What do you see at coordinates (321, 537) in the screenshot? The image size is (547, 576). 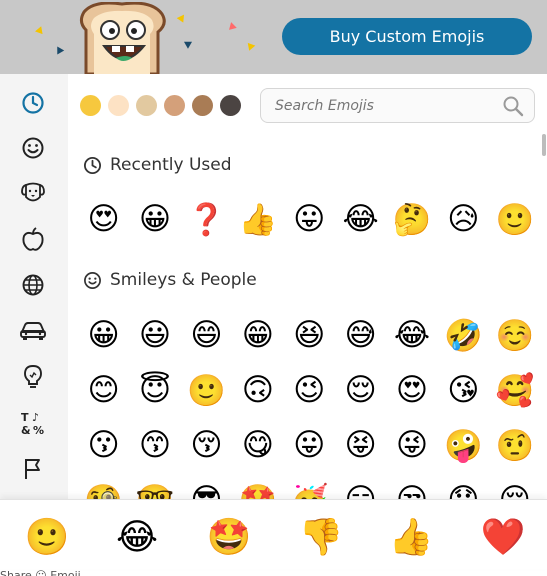 I see `quick-reaction-button: 👎` at bounding box center [321, 537].